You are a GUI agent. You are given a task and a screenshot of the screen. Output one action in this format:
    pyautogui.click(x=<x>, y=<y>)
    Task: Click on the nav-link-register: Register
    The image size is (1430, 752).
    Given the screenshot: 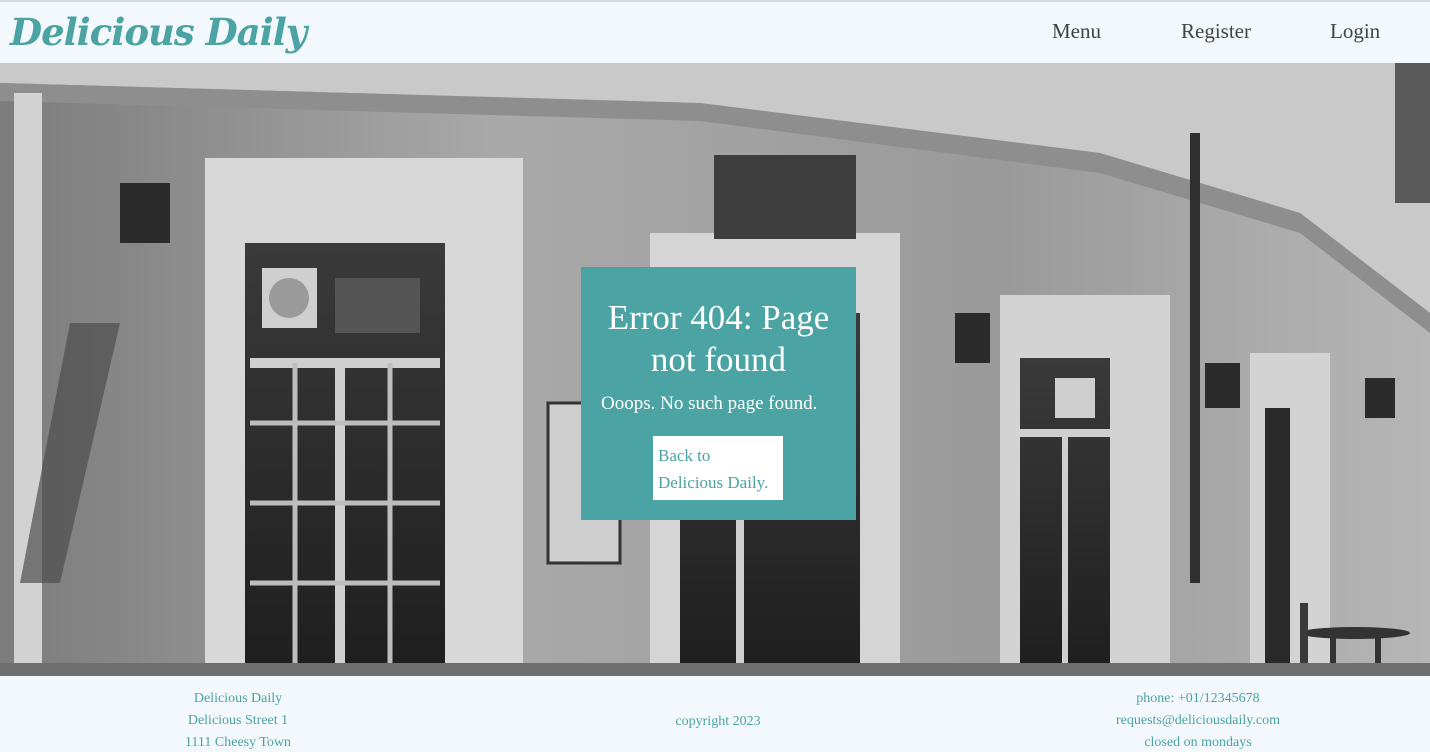 What is the action you would take?
    pyautogui.click(x=1216, y=31)
    